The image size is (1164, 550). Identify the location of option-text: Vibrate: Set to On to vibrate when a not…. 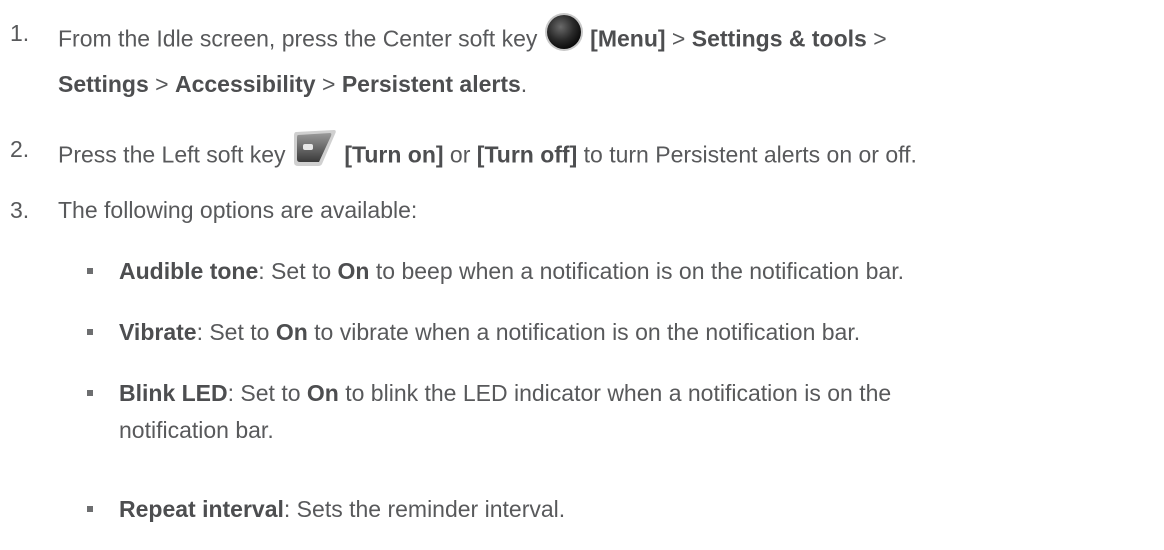
(490, 332).